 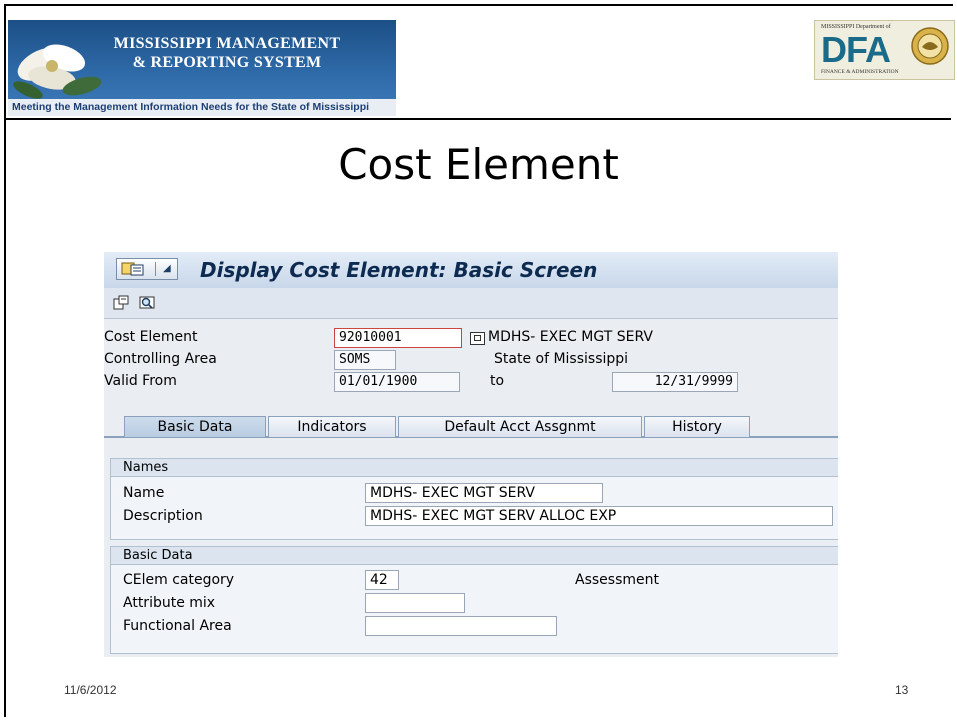 What do you see at coordinates (477, 338) in the screenshot?
I see `matchcode-icon` at bounding box center [477, 338].